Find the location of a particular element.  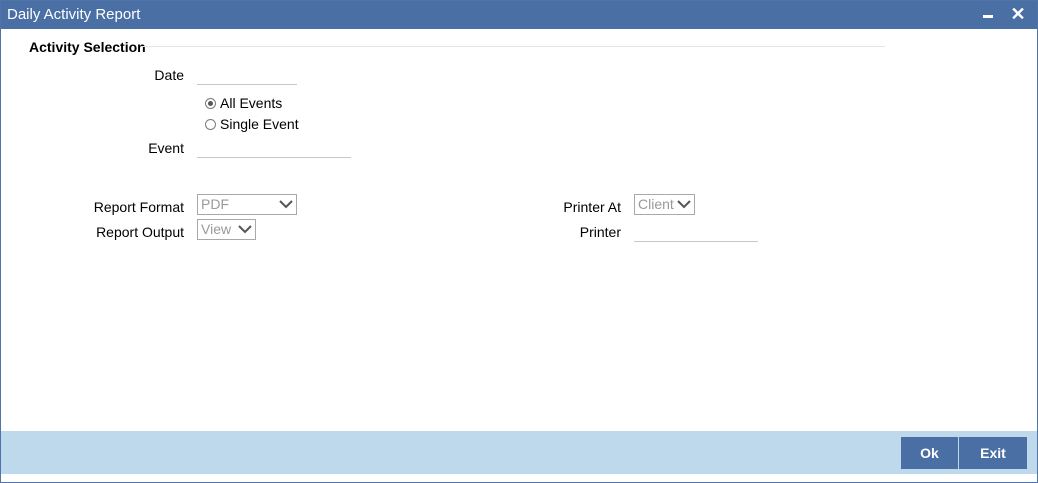

exit-button: Exit is located at coordinates (993, 453).